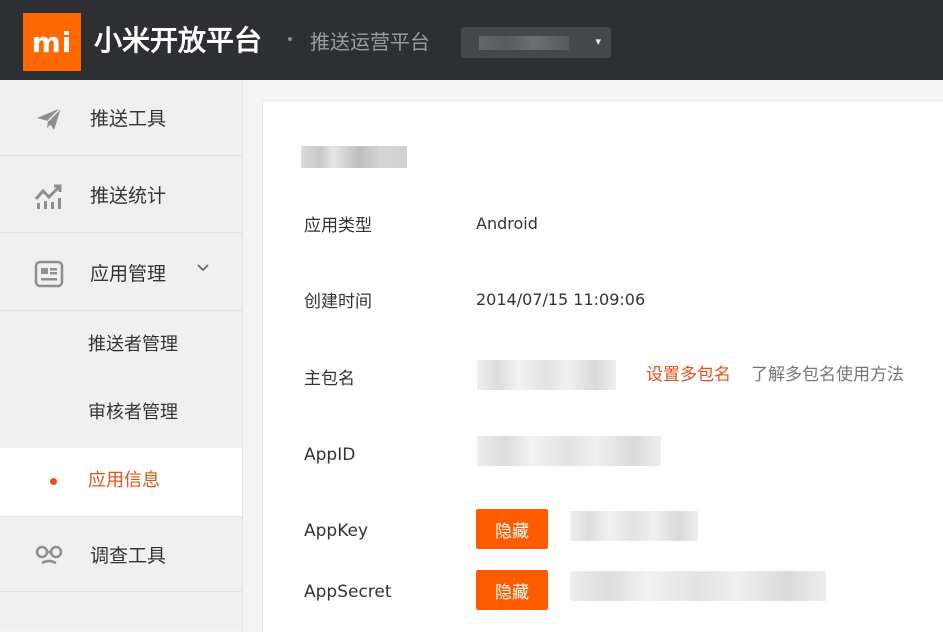 The image size is (943, 632). Describe the element at coordinates (512, 590) in the screenshot. I see `hide-appsecret-button: 隐藏` at that location.